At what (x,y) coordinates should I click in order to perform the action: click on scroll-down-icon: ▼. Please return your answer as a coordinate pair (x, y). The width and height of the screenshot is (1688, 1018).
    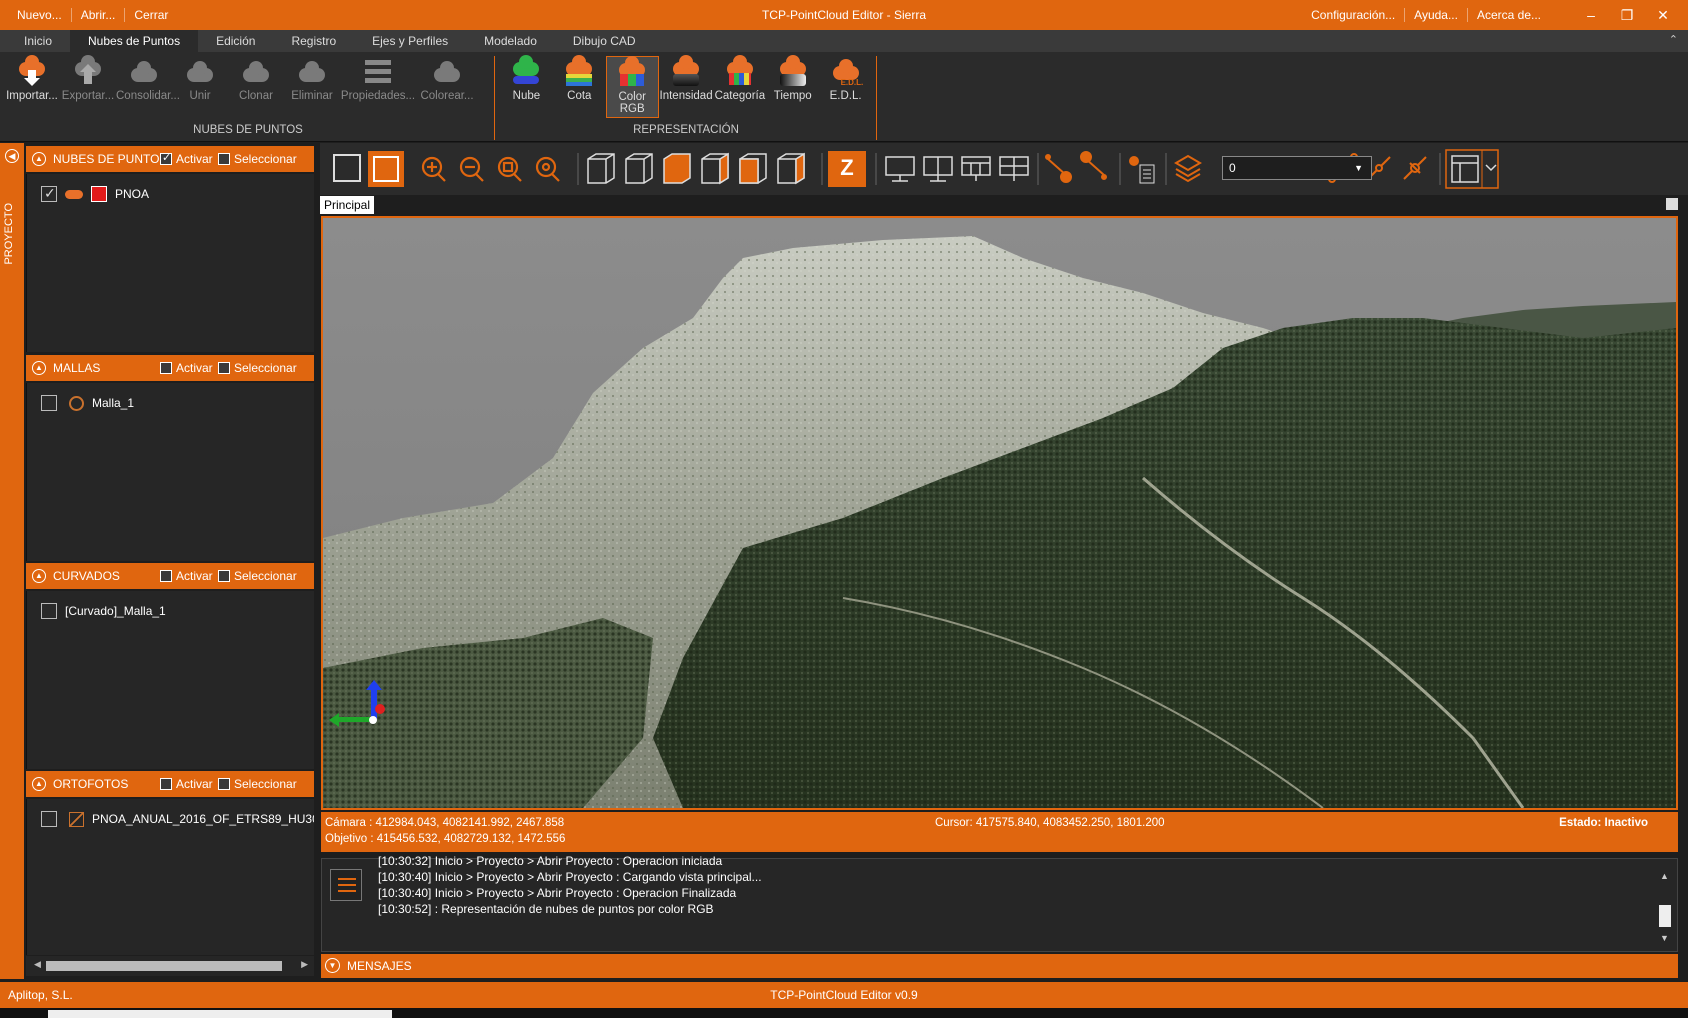
    Looking at the image, I should click on (1664, 938).